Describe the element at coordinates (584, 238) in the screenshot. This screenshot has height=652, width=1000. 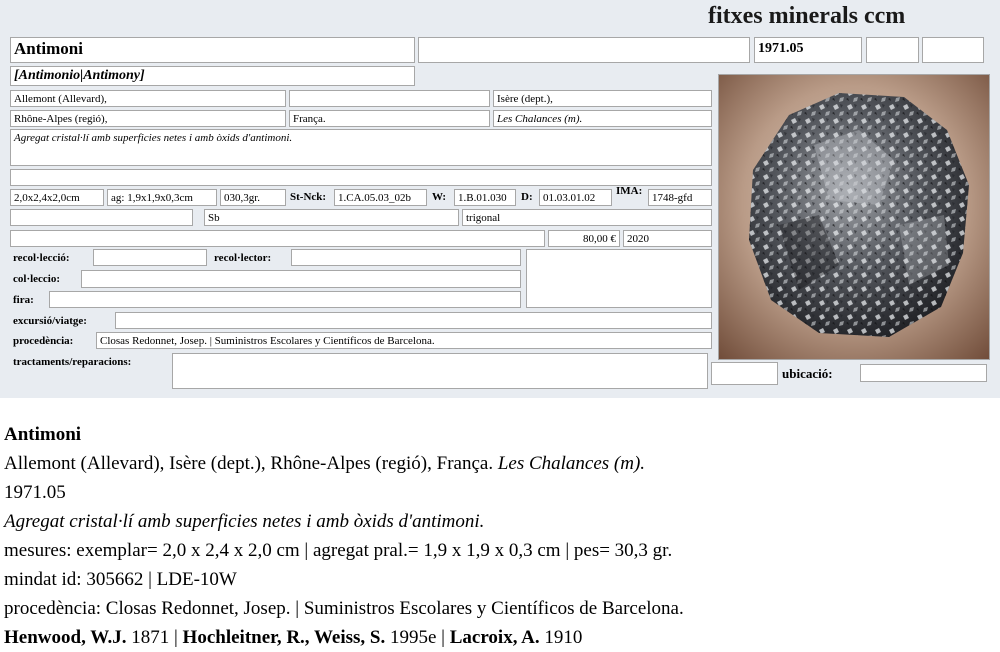
I see `price-field: 80,00 €` at that location.